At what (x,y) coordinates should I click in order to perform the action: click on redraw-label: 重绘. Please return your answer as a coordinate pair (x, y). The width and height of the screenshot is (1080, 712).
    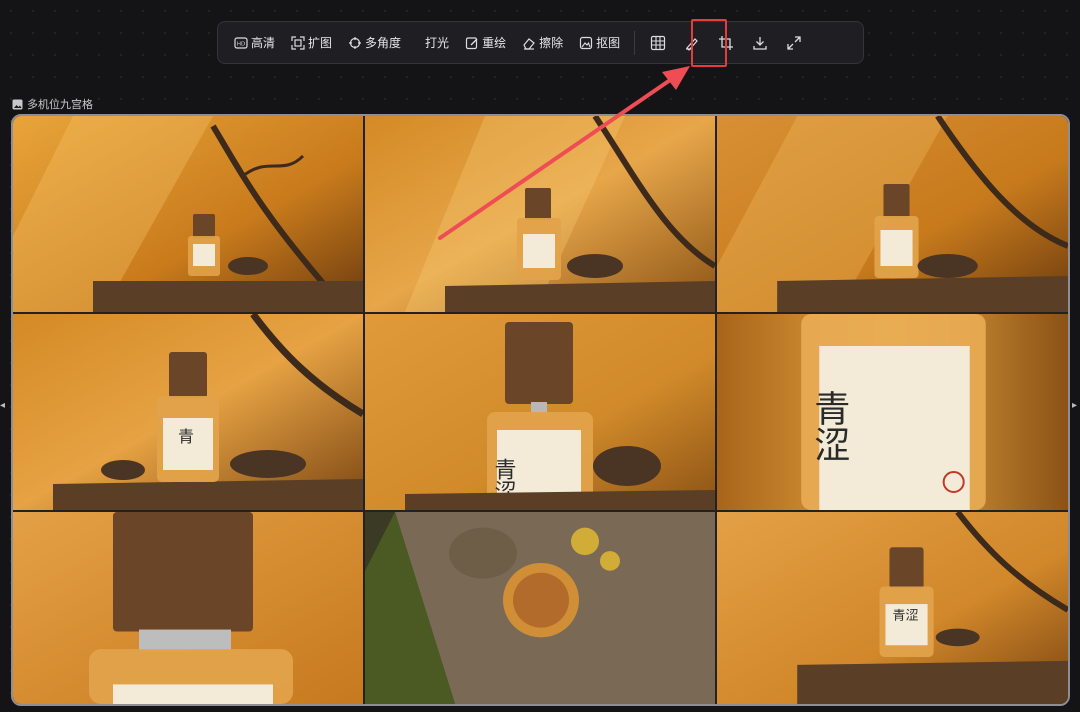
    Looking at the image, I should click on (494, 43).